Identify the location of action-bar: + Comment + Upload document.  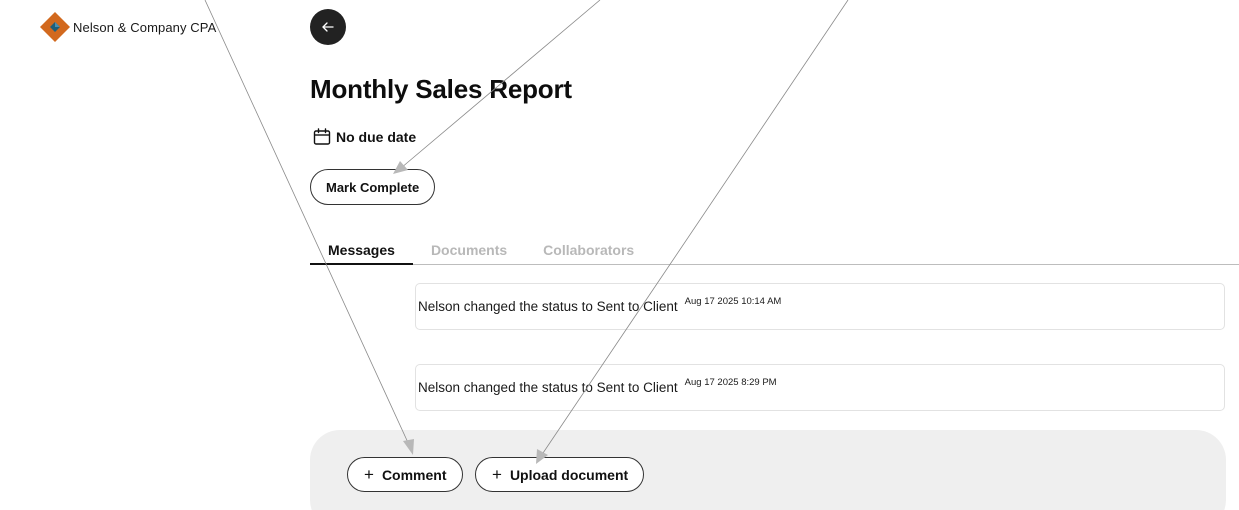
(768, 470).